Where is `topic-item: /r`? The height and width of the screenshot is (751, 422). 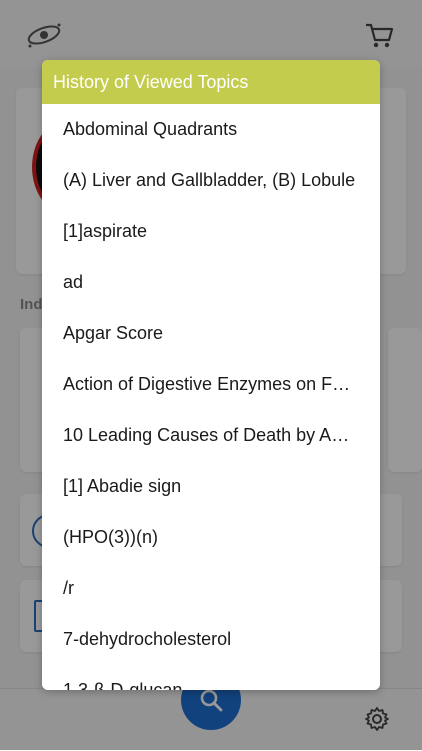 topic-item: /r is located at coordinates (211, 588).